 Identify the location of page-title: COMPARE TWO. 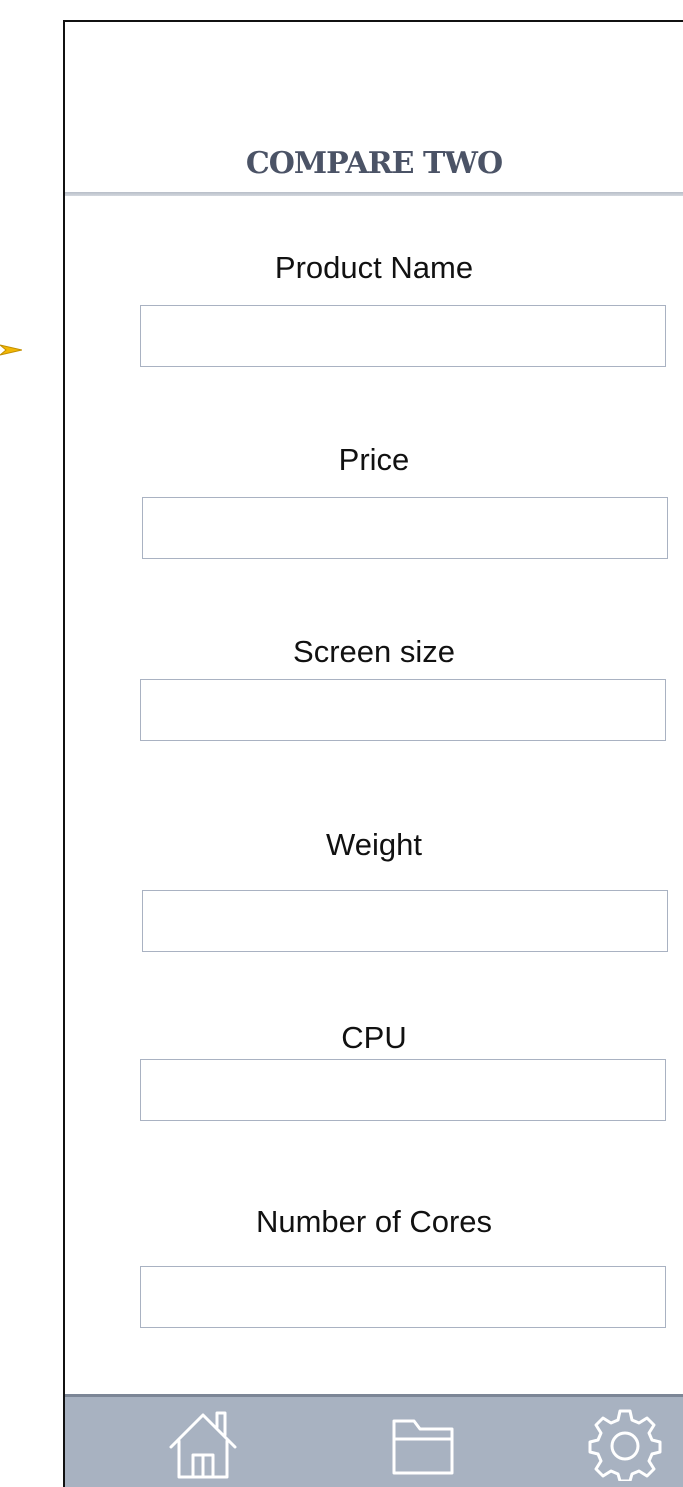
(374, 163).